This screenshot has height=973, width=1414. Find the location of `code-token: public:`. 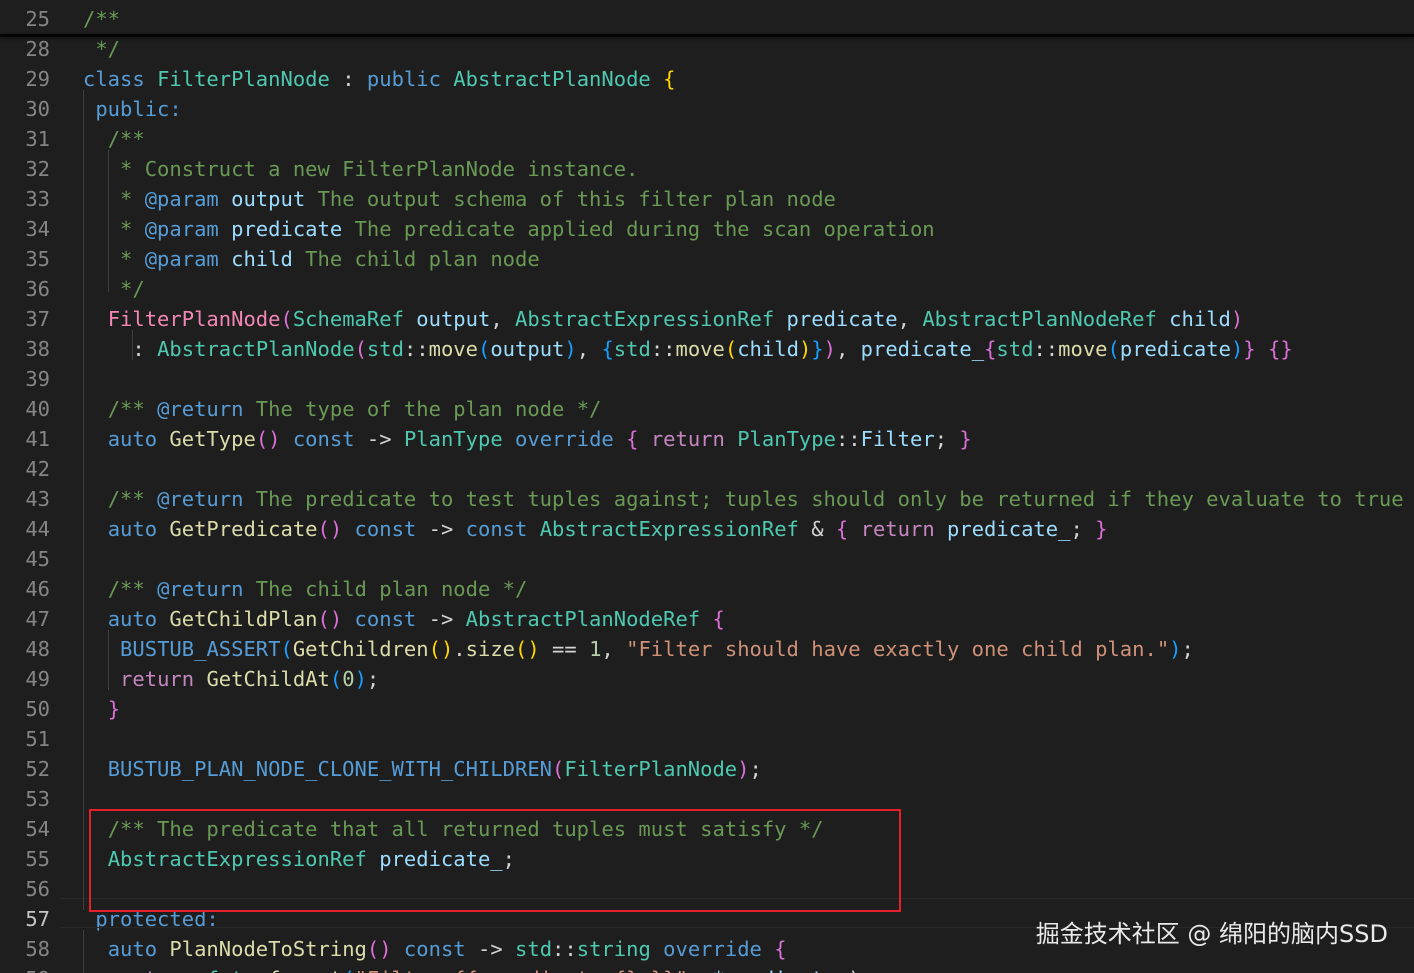

code-token: public: is located at coordinates (138, 109).